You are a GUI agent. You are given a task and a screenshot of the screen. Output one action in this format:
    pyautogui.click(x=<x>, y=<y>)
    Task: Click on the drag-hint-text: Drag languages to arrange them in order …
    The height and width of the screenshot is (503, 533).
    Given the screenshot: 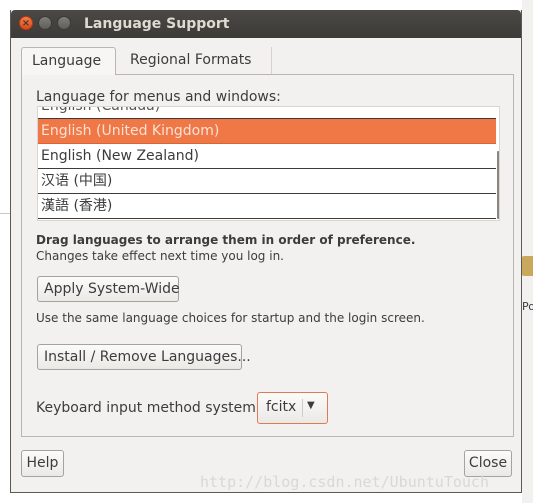 What is the action you would take?
    pyautogui.click(x=226, y=240)
    